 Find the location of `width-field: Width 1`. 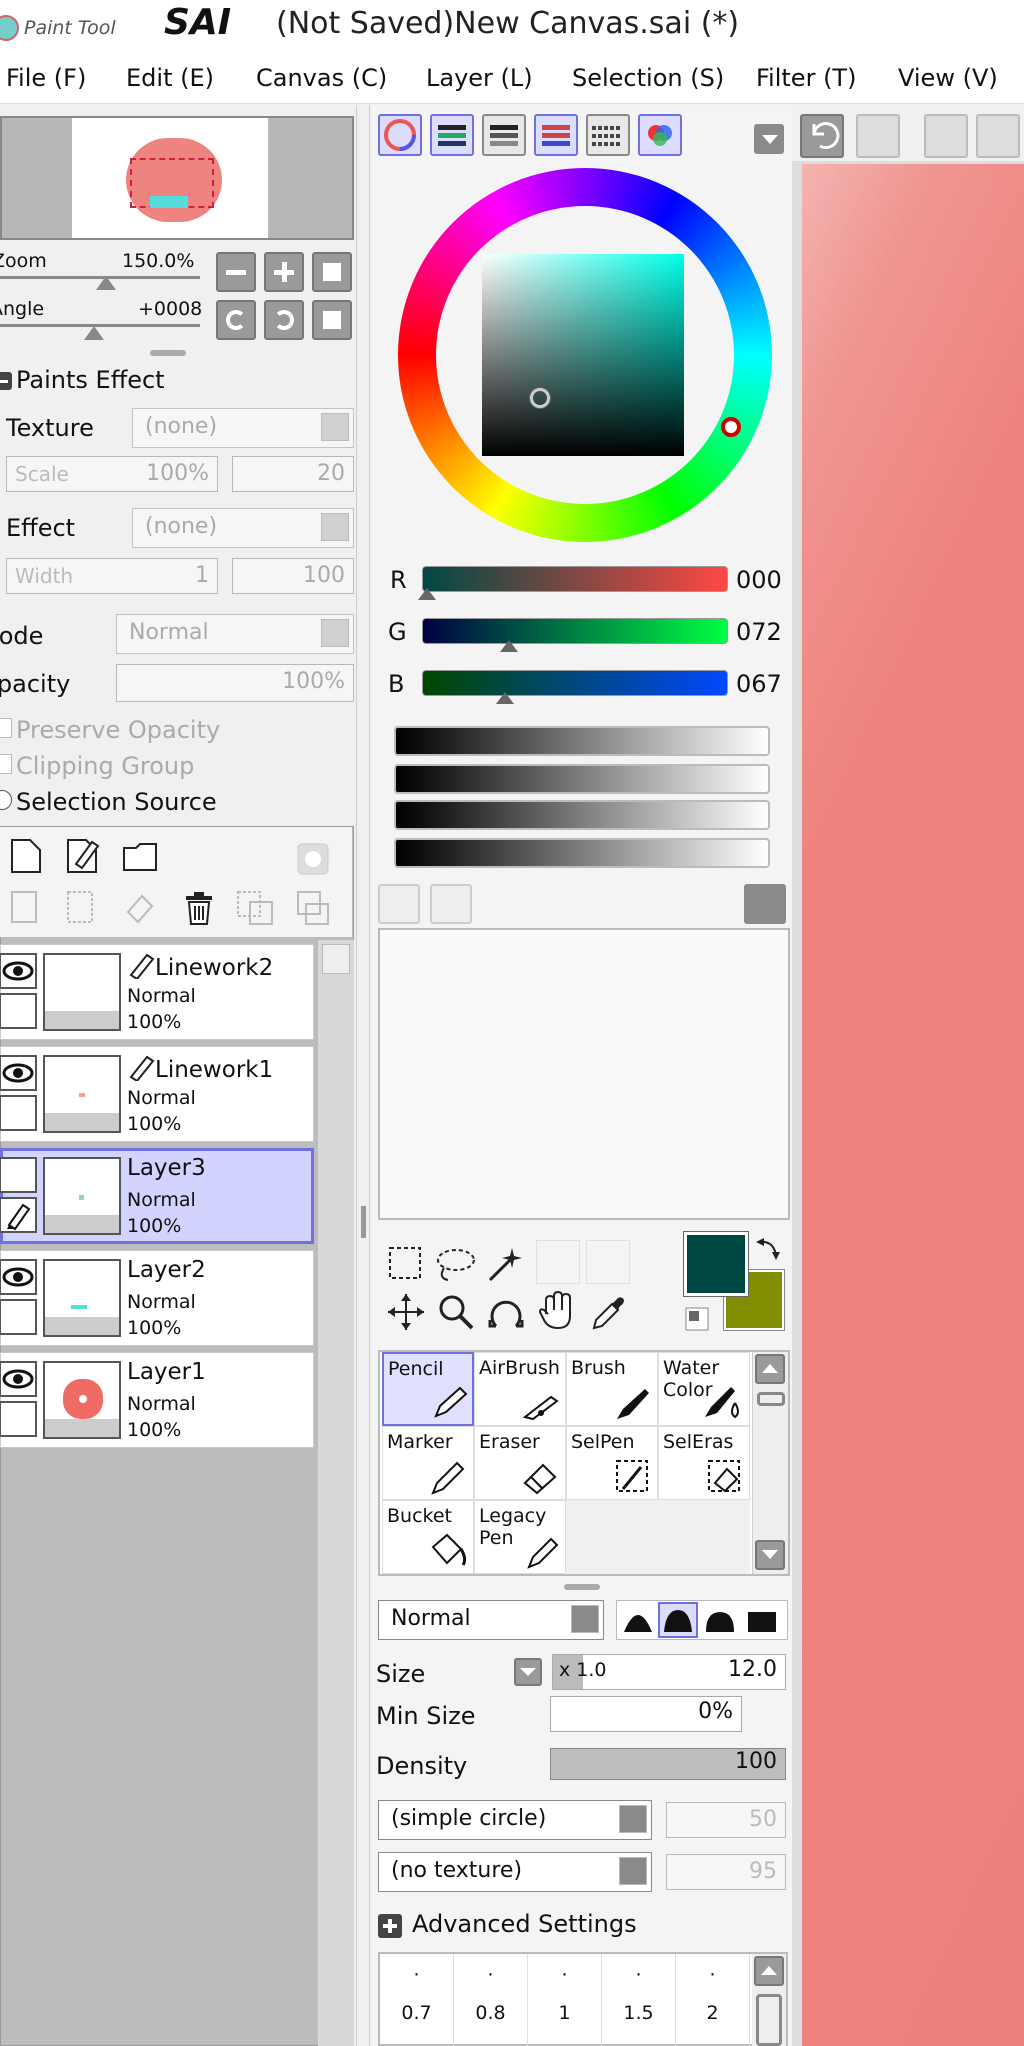

width-field: Width 1 is located at coordinates (112, 576).